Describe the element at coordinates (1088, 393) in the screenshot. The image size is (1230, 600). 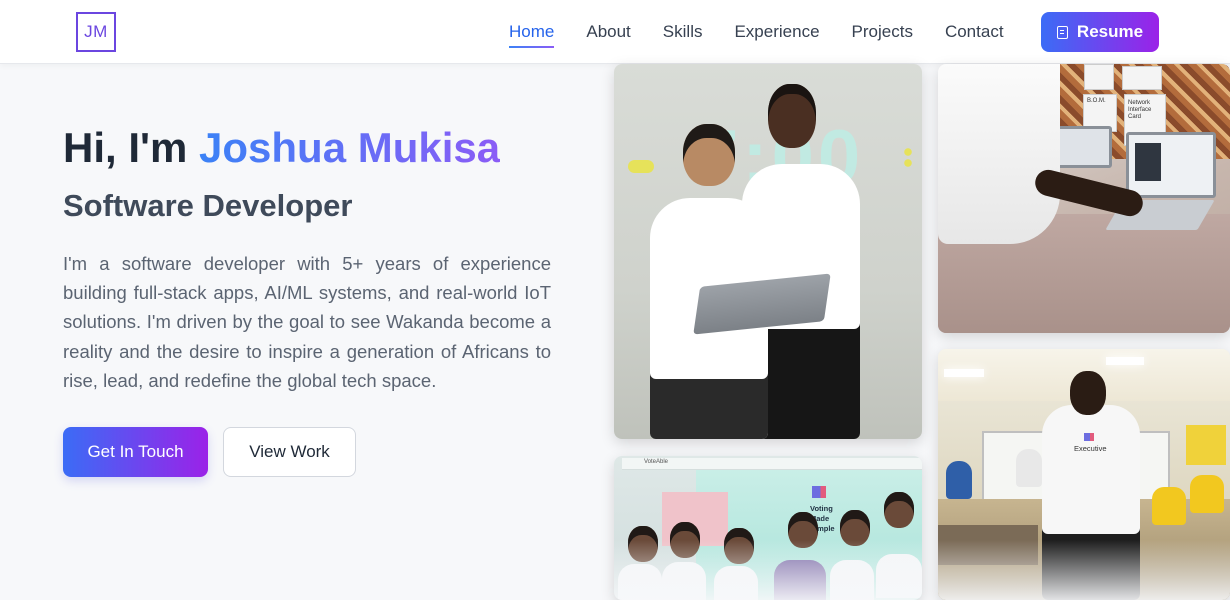
I see `photo-head-executive` at that location.